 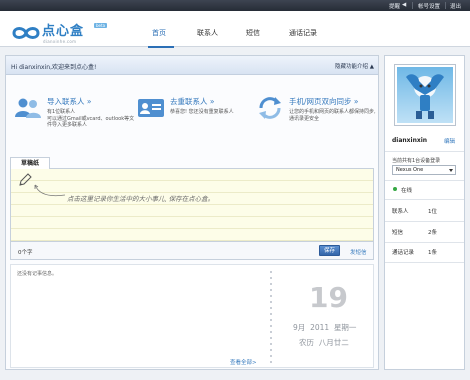 What do you see at coordinates (403, 252) in the screenshot?
I see `stat-calls-label: 通话记录` at bounding box center [403, 252].